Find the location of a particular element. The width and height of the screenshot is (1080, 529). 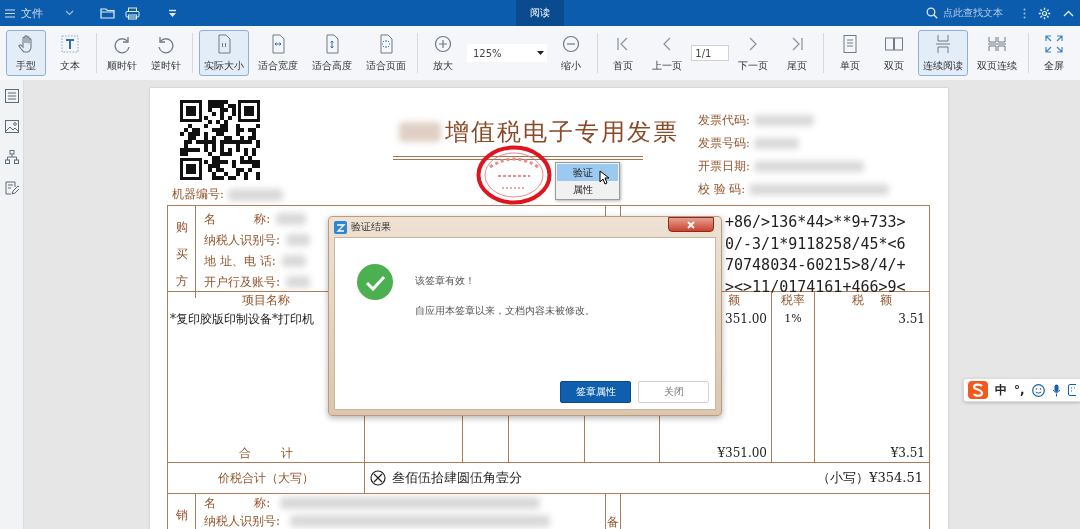

image-icon is located at coordinates (11, 126).